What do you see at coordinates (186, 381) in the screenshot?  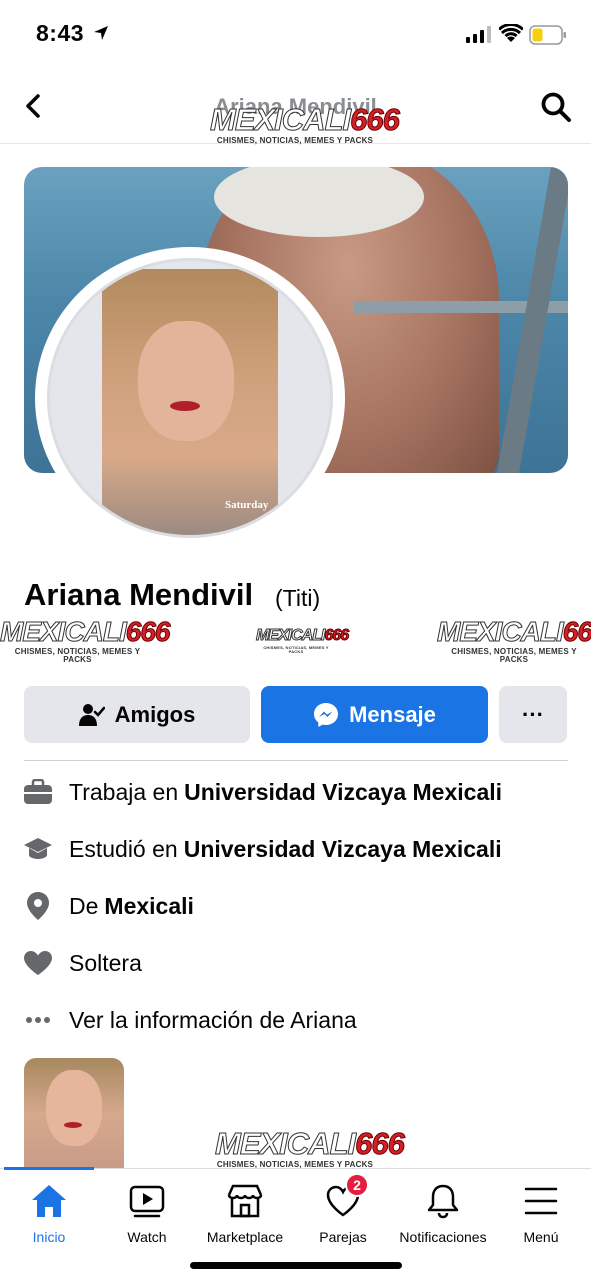 I see `avatar-face` at bounding box center [186, 381].